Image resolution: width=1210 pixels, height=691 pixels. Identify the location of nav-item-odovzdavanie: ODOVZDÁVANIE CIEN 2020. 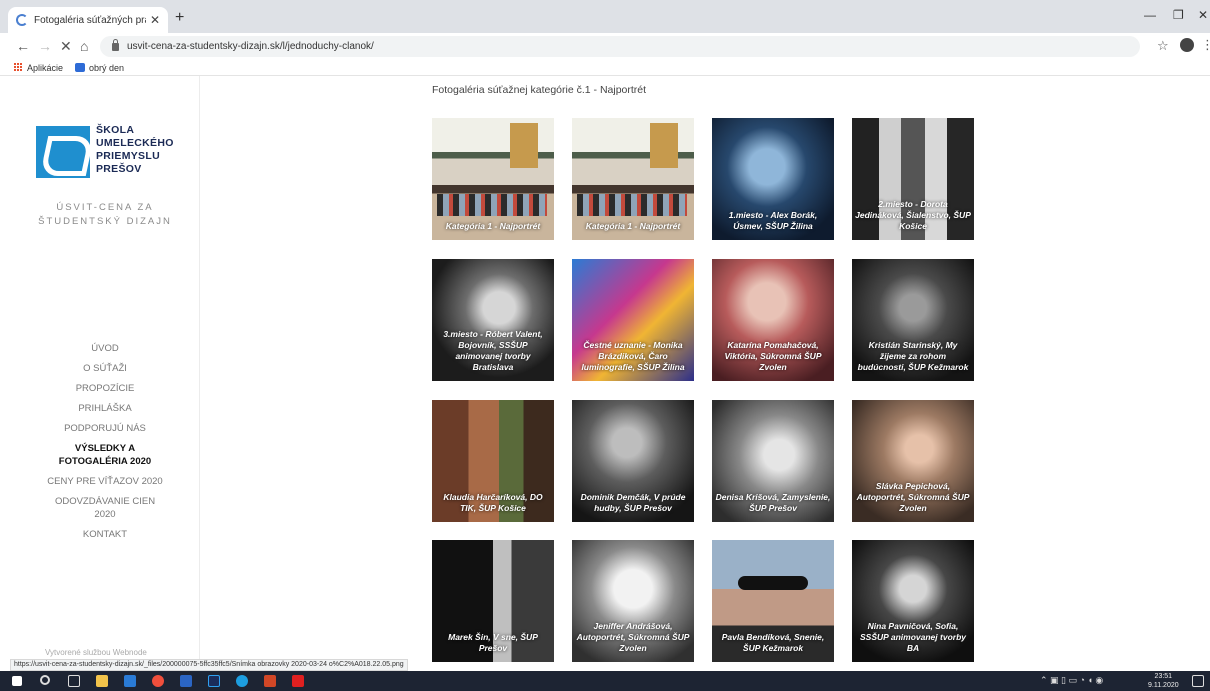
(105, 508).